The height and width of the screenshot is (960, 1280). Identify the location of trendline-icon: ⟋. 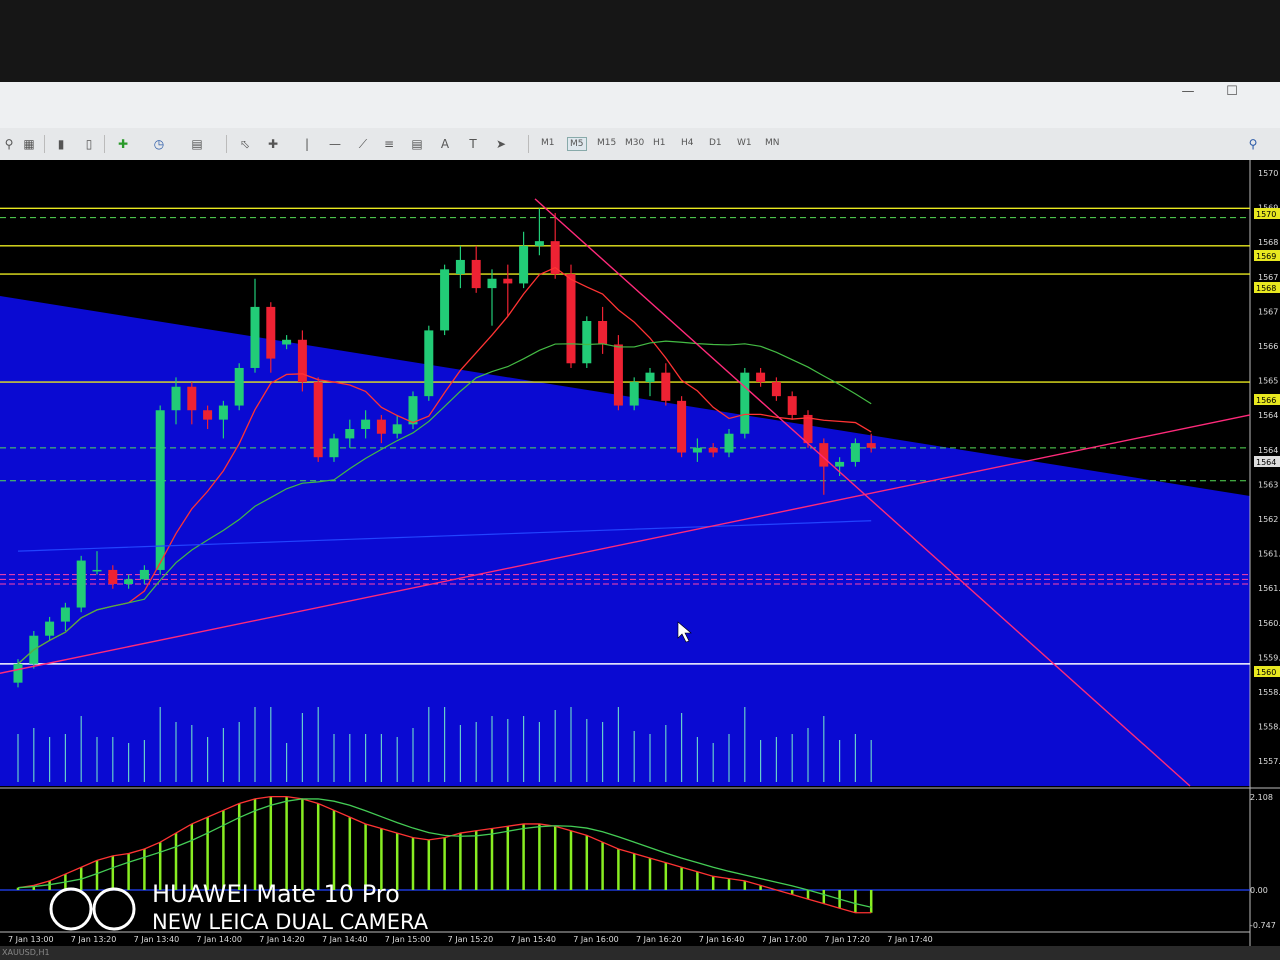
(363, 144).